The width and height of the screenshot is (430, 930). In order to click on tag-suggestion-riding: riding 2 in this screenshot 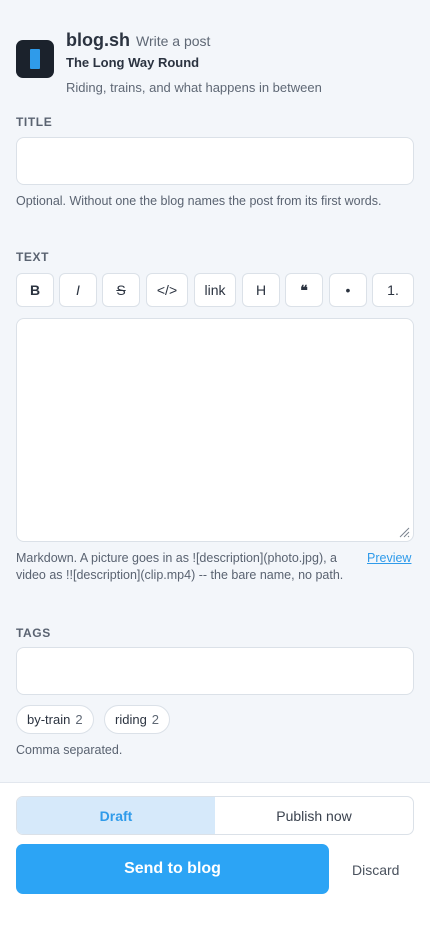, I will do `click(137, 719)`.